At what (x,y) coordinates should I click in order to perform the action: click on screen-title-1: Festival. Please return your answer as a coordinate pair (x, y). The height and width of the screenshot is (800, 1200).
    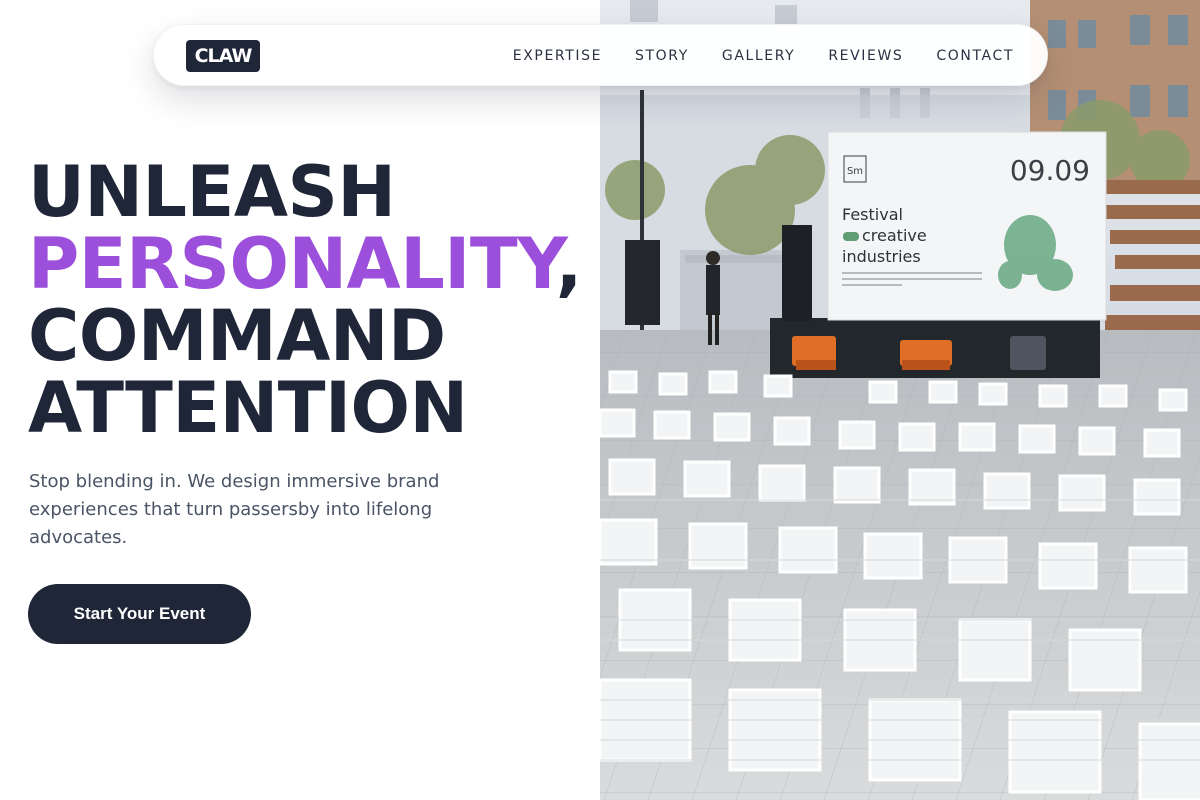
    Looking at the image, I should click on (872, 214).